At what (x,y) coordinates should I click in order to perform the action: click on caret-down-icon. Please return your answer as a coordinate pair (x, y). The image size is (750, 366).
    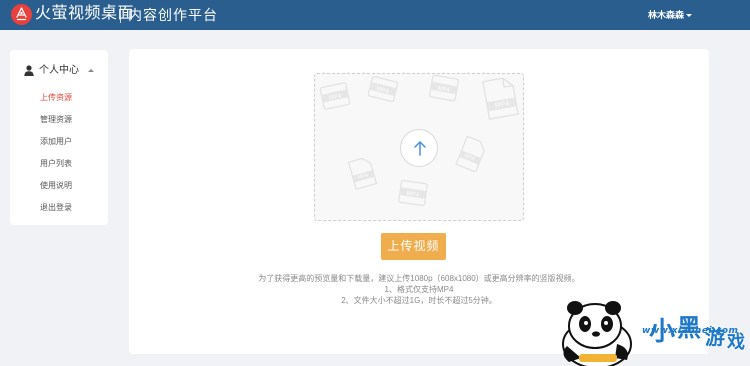
    Looking at the image, I should click on (689, 16).